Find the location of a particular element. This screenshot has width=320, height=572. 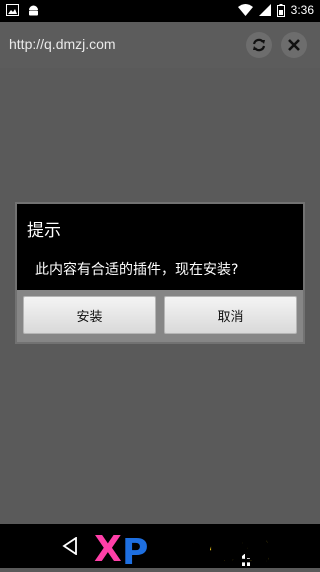

signal-icon is located at coordinates (264, 10).